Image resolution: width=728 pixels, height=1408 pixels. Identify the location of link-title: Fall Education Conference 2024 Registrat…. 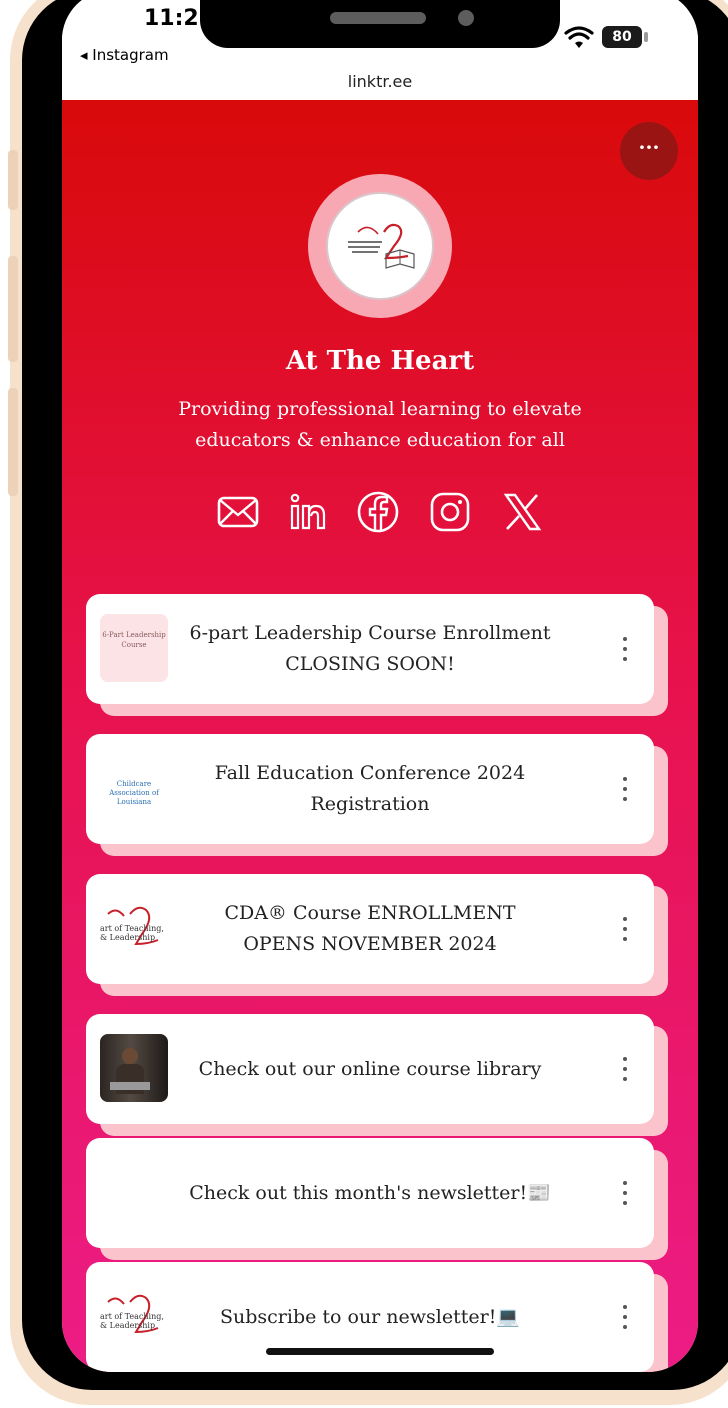
(370, 788).